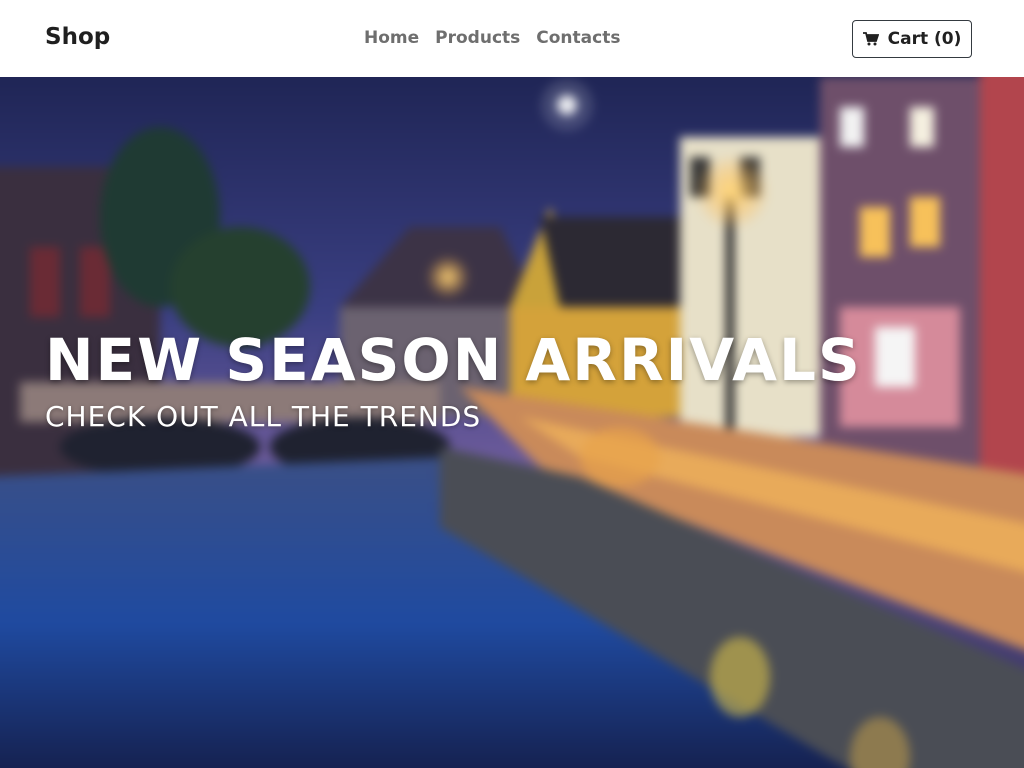  What do you see at coordinates (870, 39) in the screenshot?
I see `shopping-cart-icon` at bounding box center [870, 39].